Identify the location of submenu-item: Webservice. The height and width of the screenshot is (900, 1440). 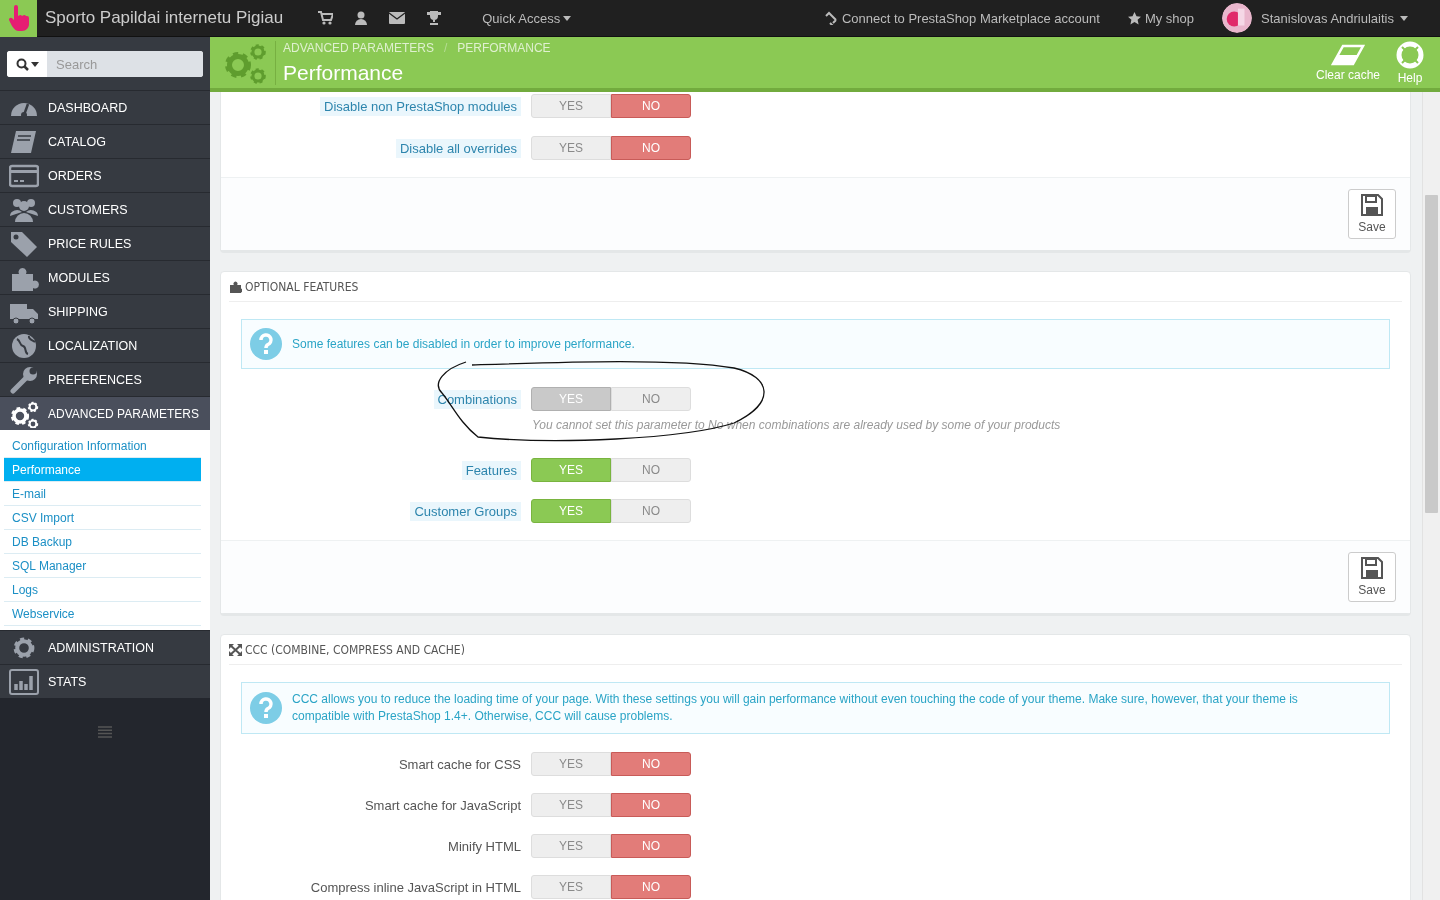
(102, 614).